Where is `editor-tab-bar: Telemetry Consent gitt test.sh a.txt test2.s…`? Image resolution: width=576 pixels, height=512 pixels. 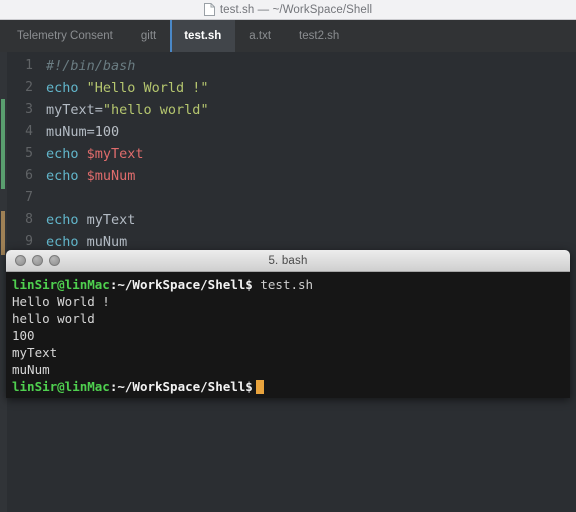 editor-tab-bar: Telemetry Consent gitt test.sh a.txt test2.s… is located at coordinates (288, 36).